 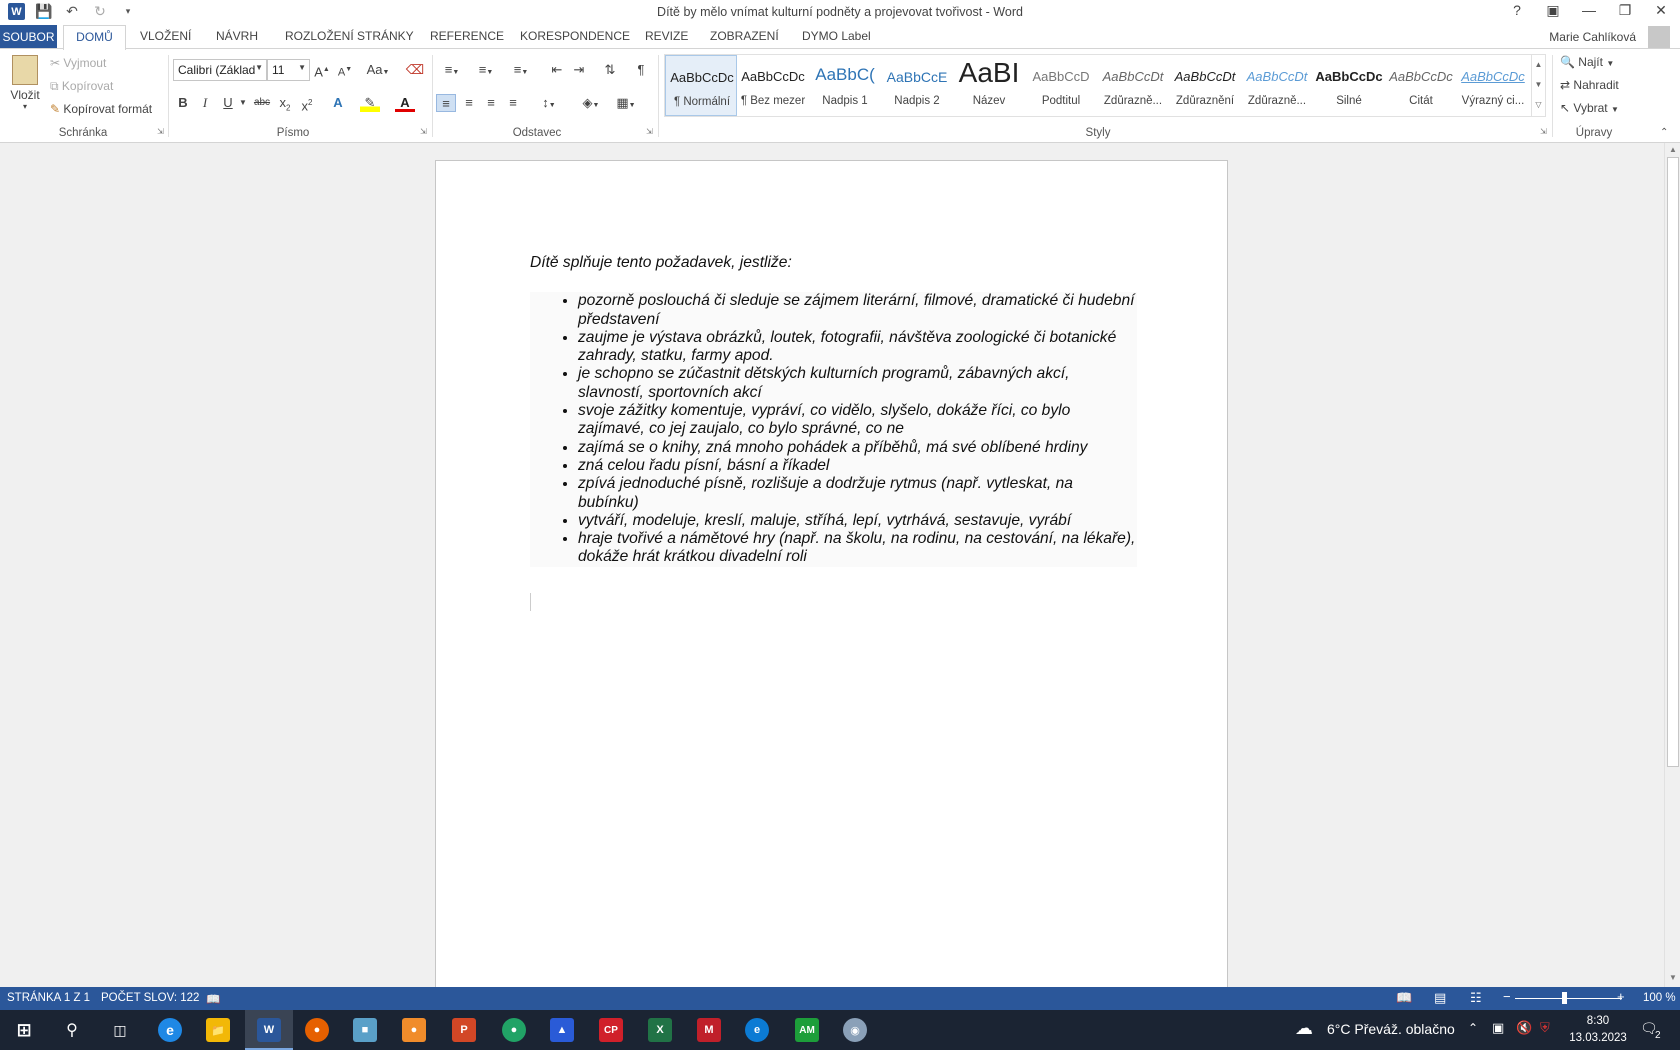 I want to click on edge-icon: e, so click(x=757, y=1030).